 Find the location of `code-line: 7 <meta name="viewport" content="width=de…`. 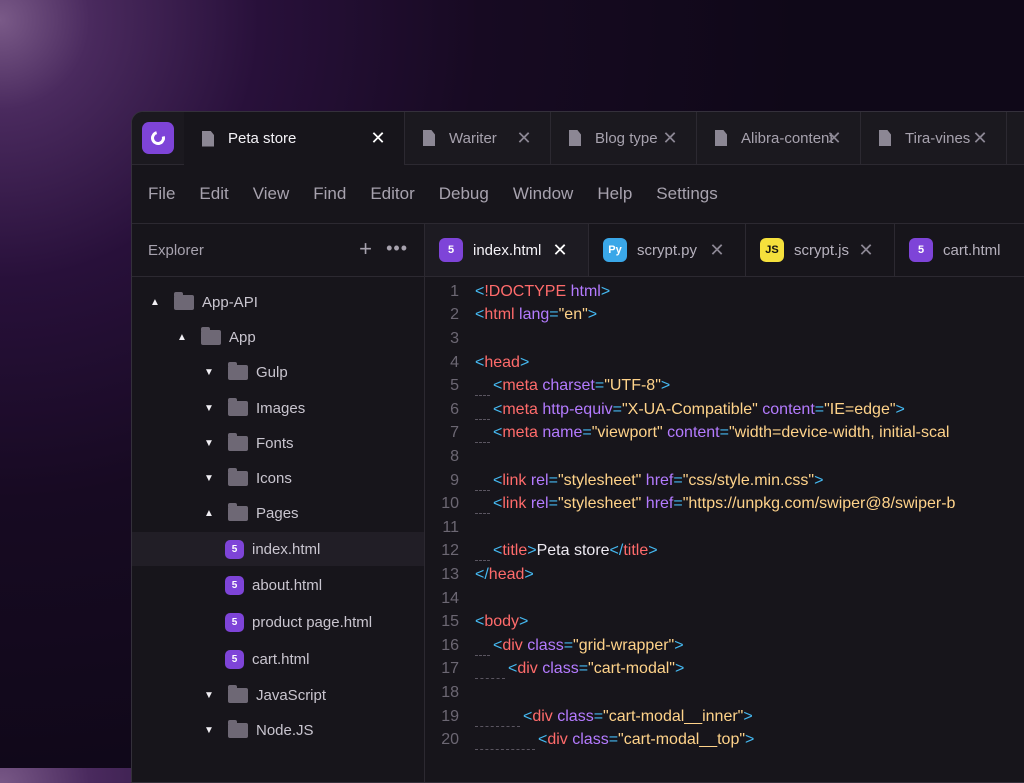

code-line: 7 <meta name="viewport" content="width=de… is located at coordinates (687, 434).